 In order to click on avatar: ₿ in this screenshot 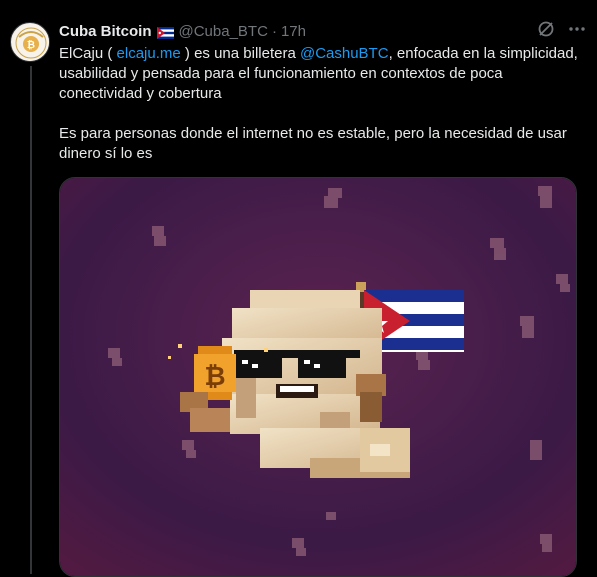, I will do `click(30, 42)`.